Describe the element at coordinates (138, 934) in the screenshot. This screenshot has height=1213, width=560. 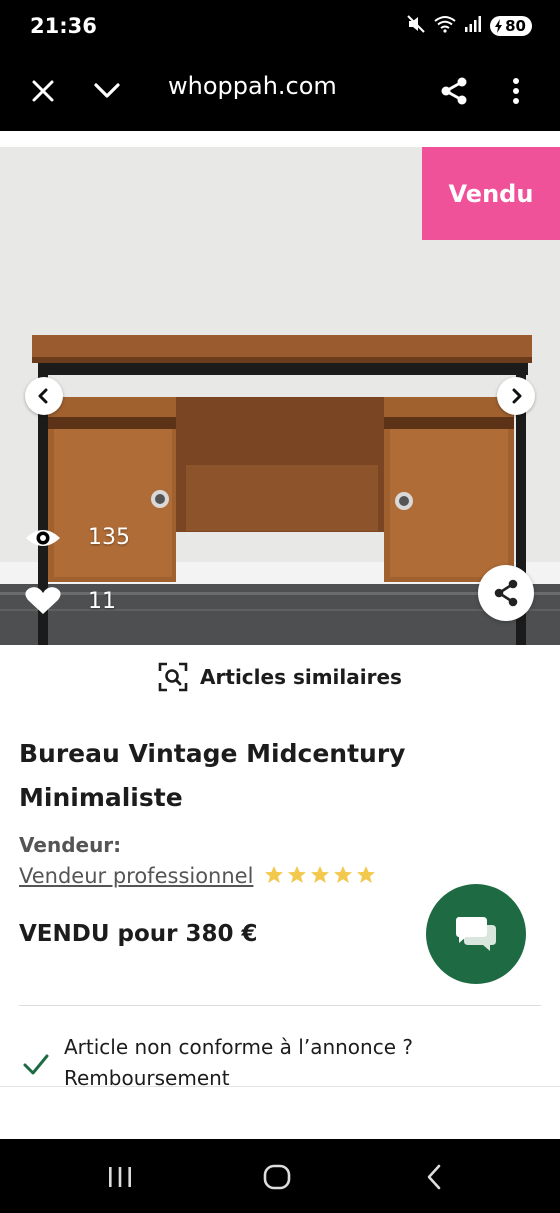
I see `sold-price: VENDU pour 380 €` at that location.